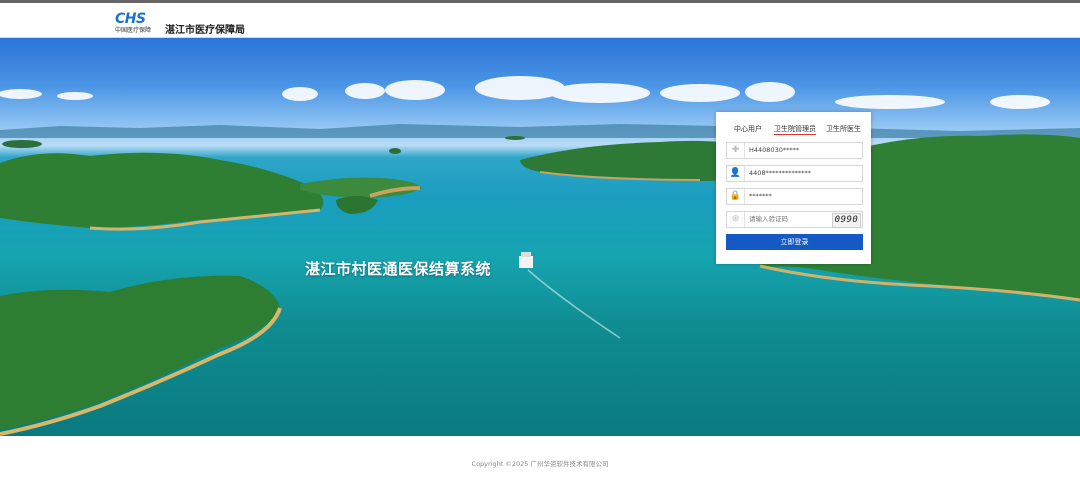  I want to click on password-field: 🔒 *******, so click(794, 196).